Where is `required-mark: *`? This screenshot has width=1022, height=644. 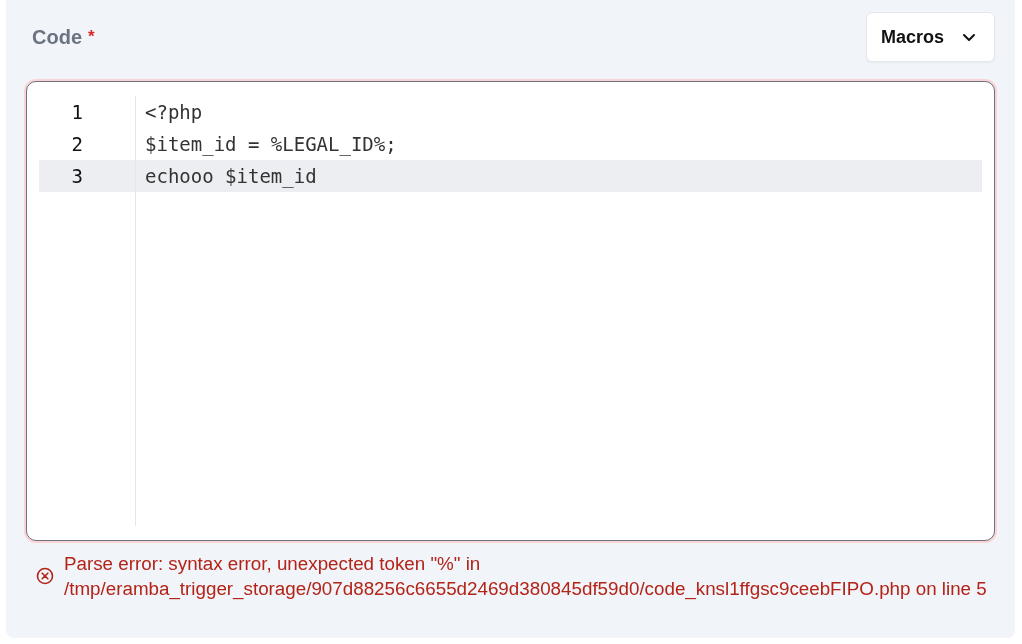 required-mark: * is located at coordinates (91, 37).